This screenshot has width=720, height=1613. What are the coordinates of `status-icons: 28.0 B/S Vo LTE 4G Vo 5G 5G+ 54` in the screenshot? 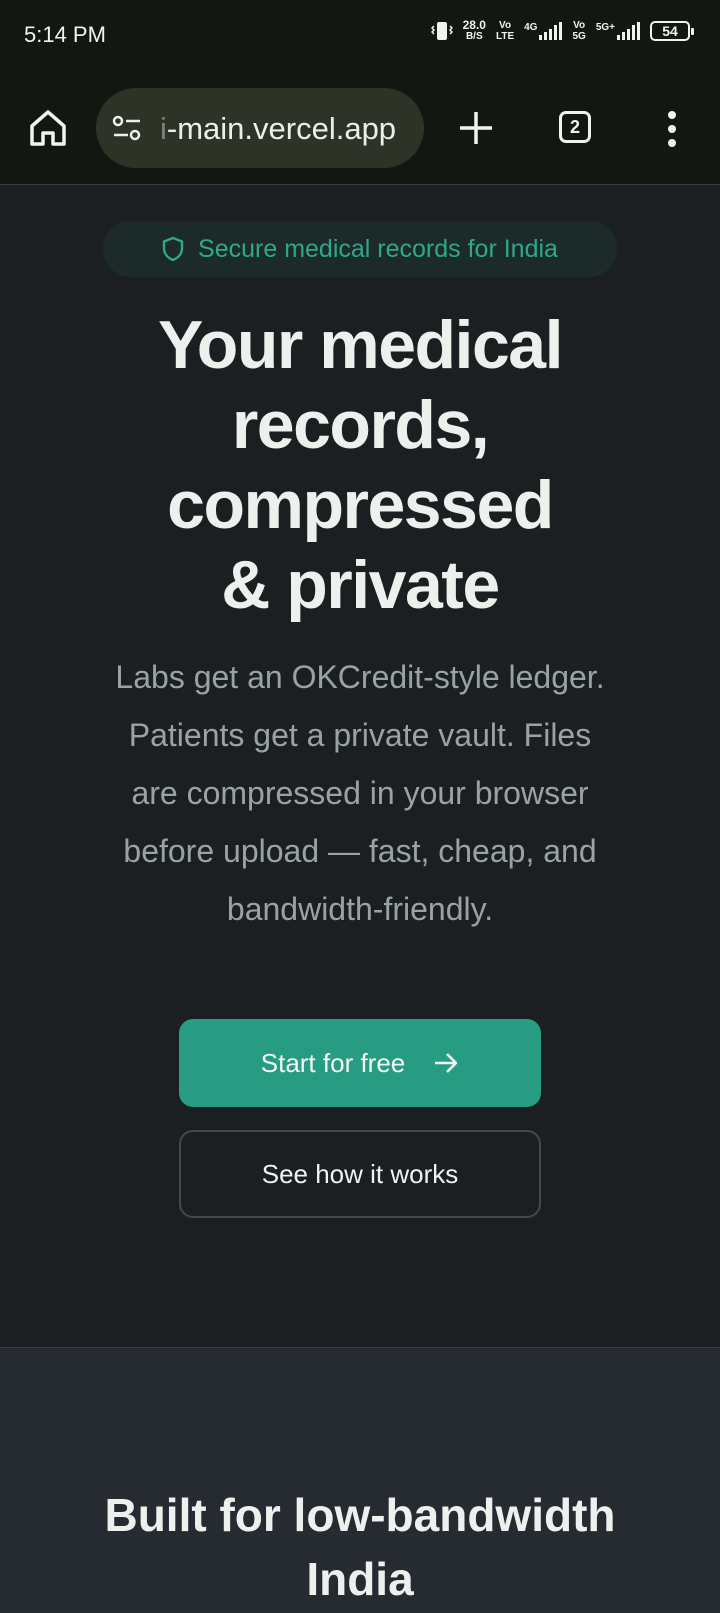 It's located at (562, 30).